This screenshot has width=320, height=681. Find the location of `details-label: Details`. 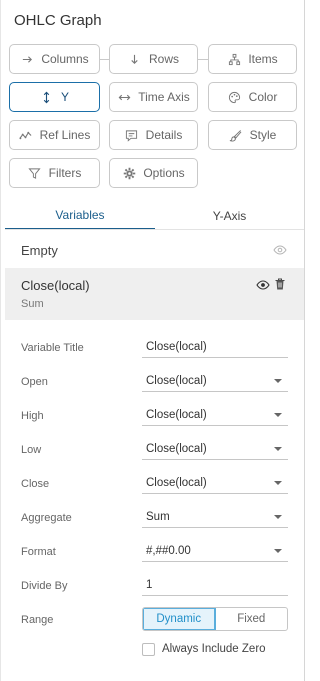

details-label: Details is located at coordinates (164, 135).